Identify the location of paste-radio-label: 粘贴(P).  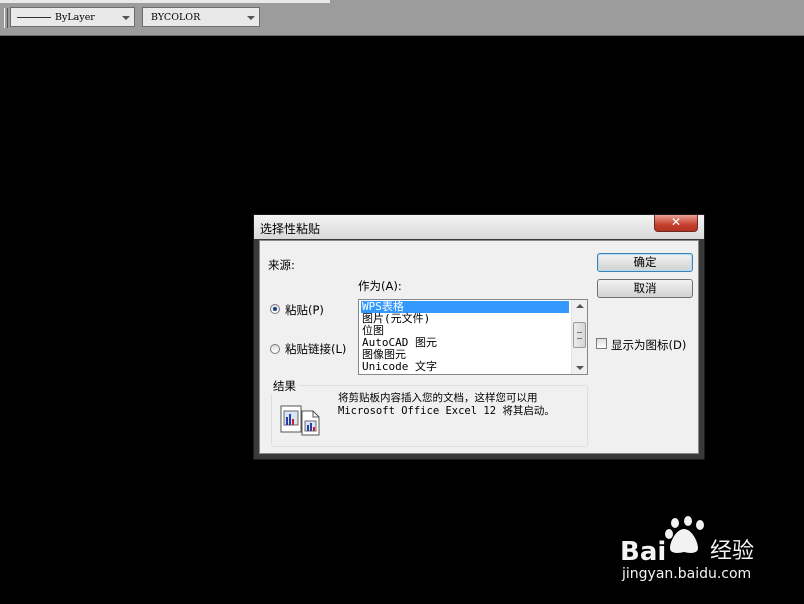
(304, 310).